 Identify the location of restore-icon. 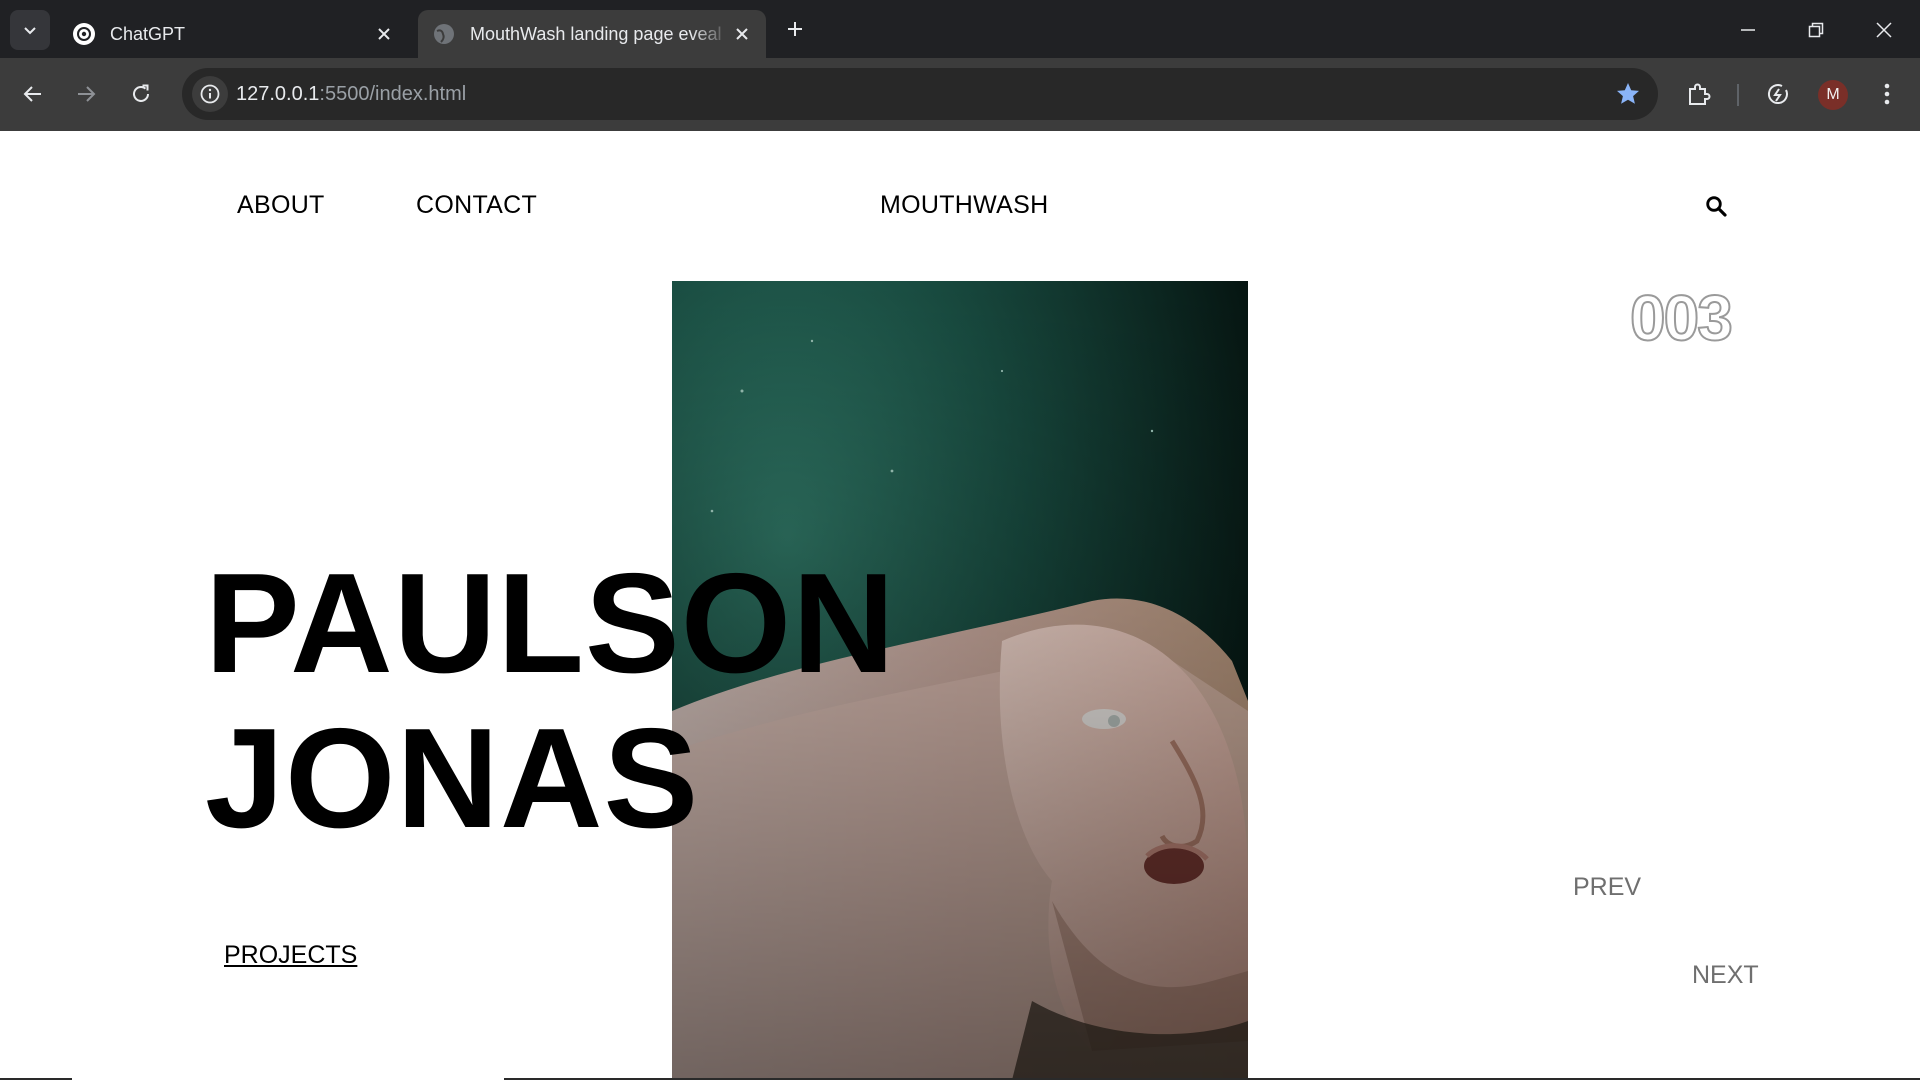
(1816, 30).